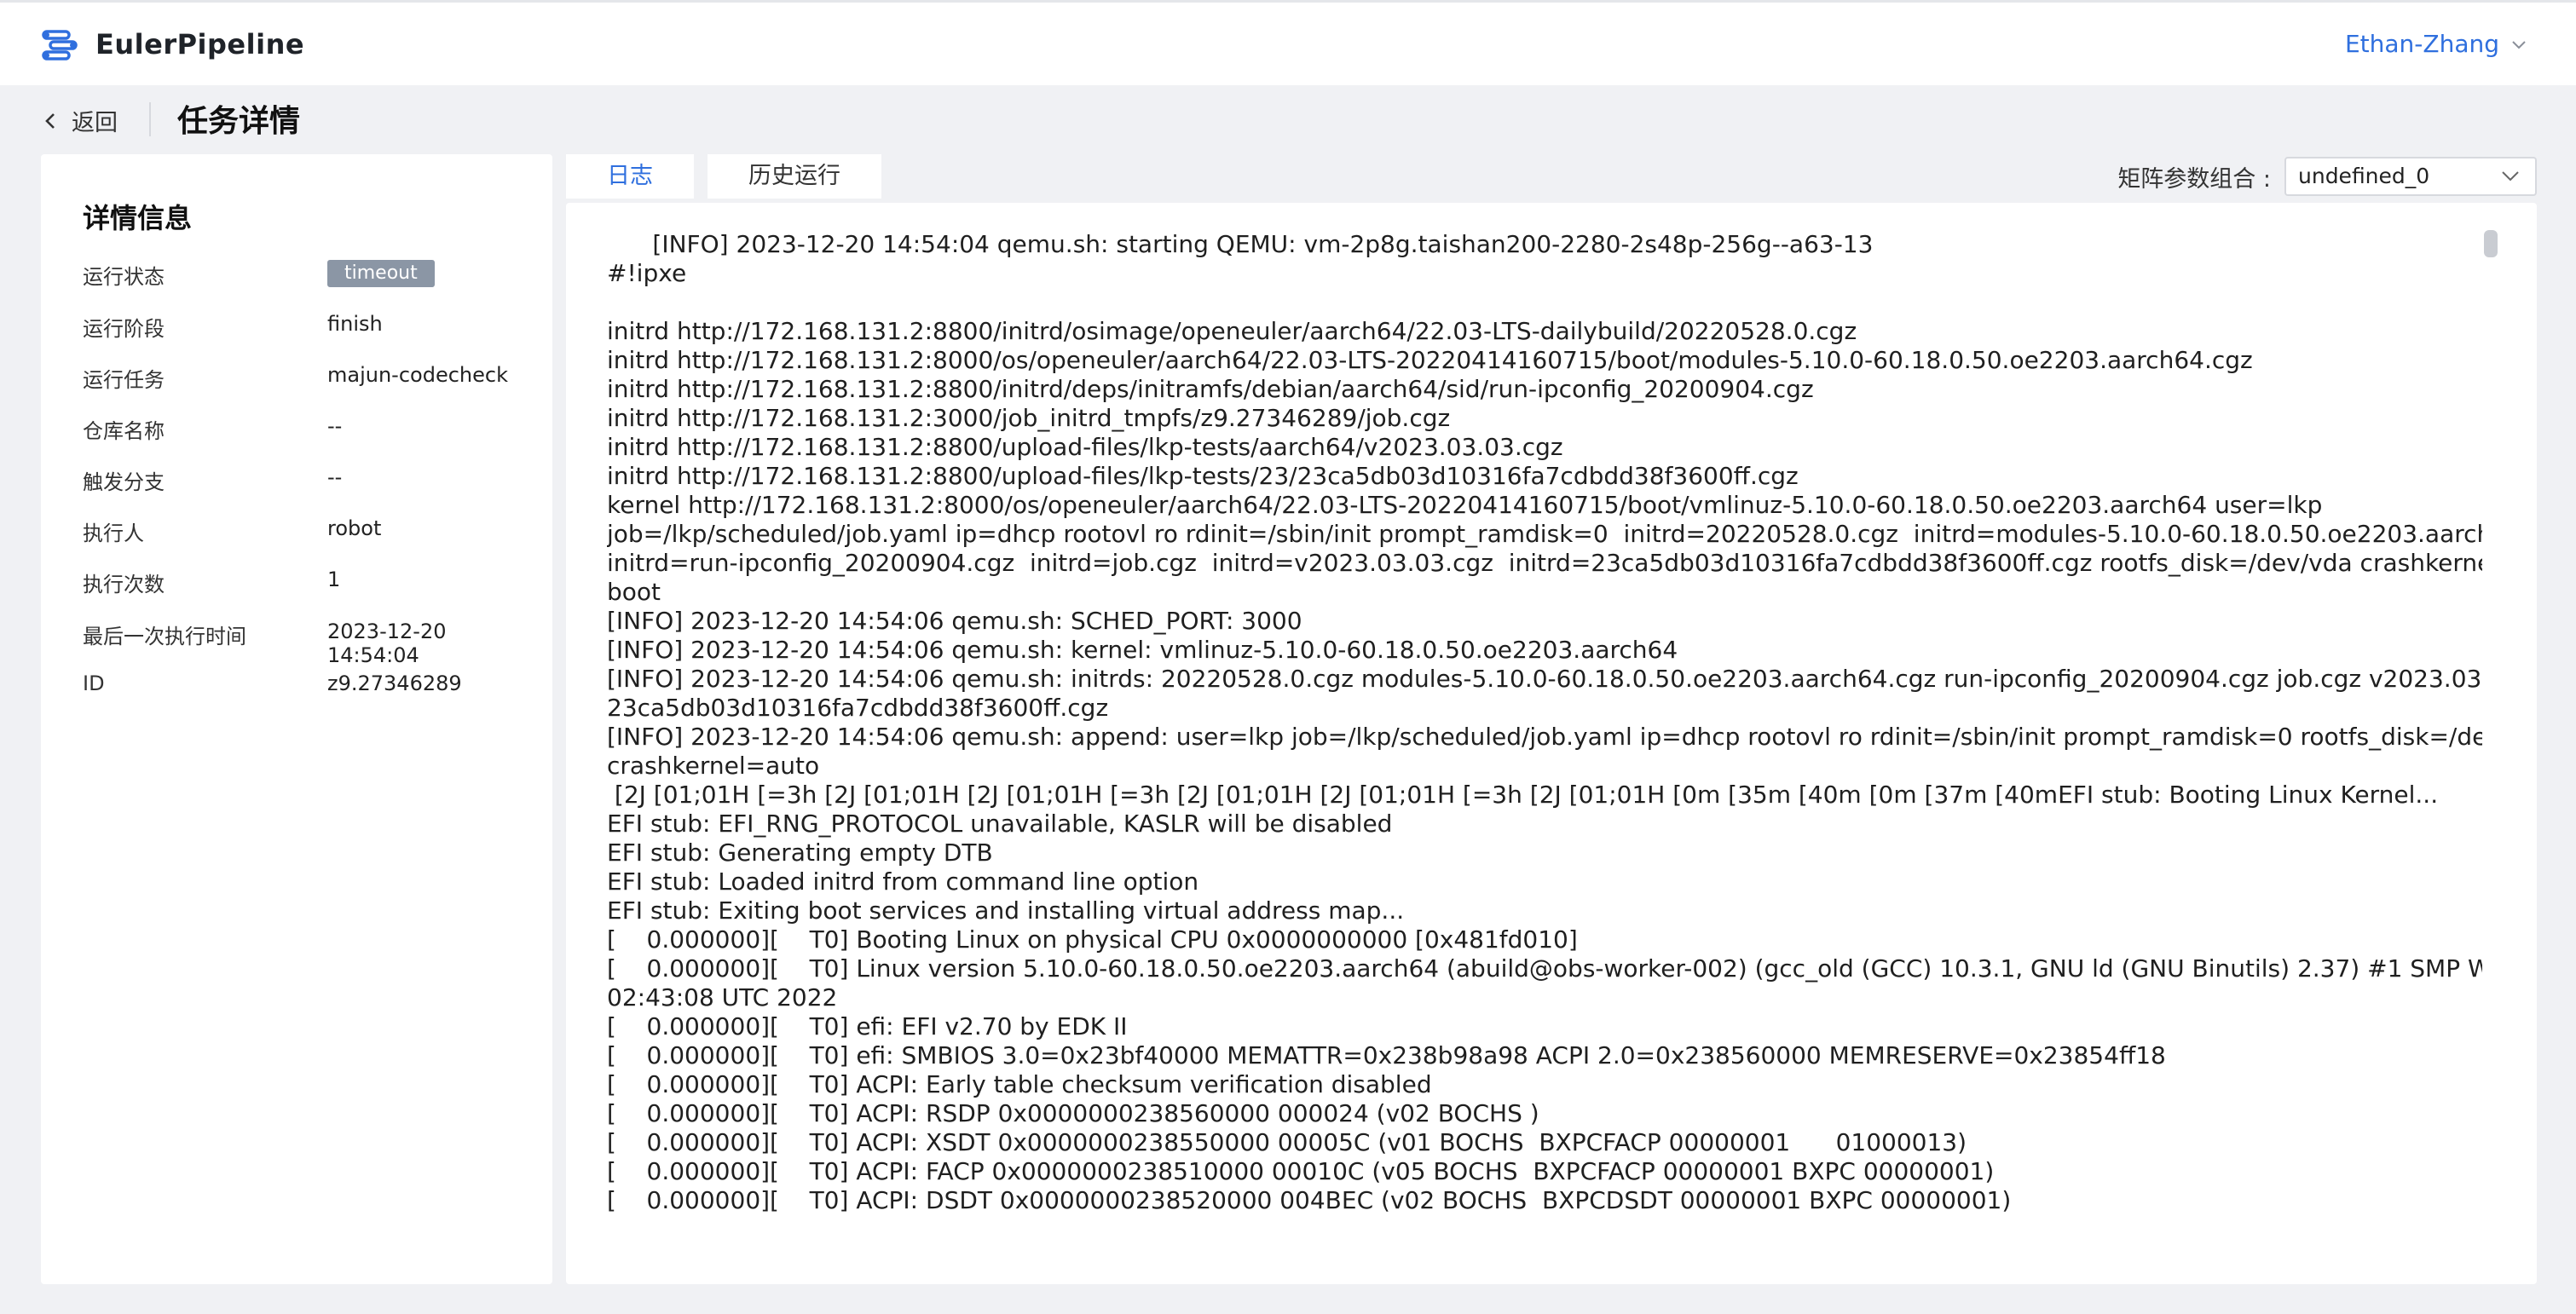  I want to click on detail-row-id: ID z9.27346289, so click(313, 688).